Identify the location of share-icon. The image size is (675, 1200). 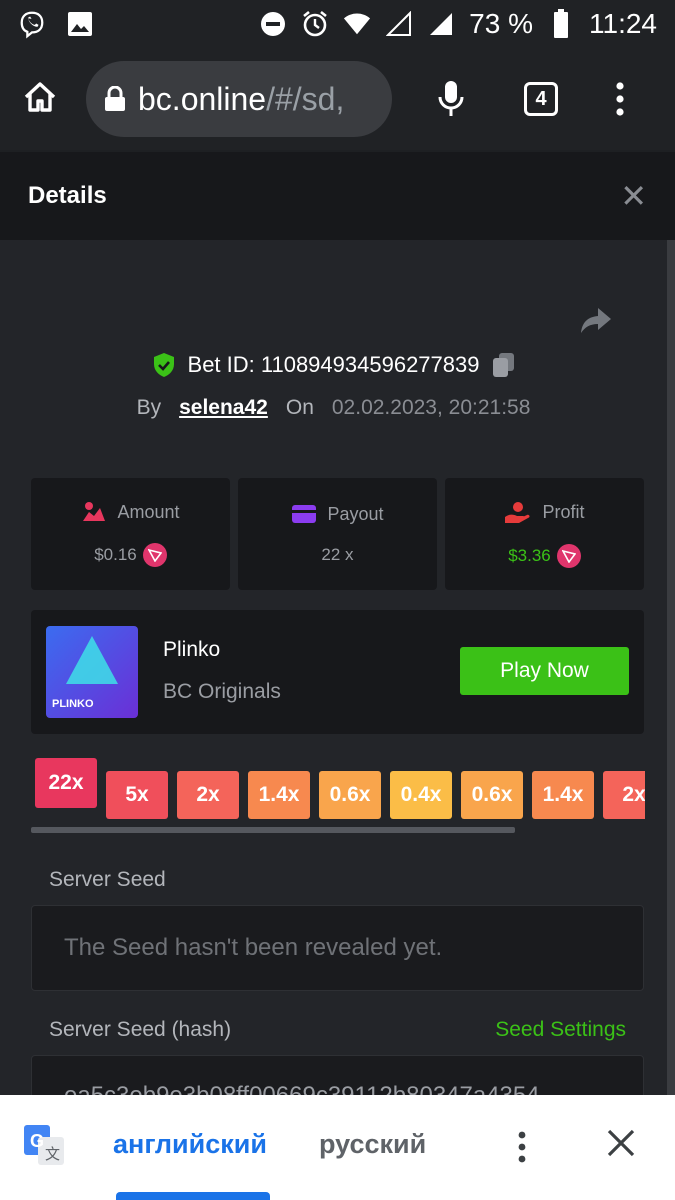
(596, 322).